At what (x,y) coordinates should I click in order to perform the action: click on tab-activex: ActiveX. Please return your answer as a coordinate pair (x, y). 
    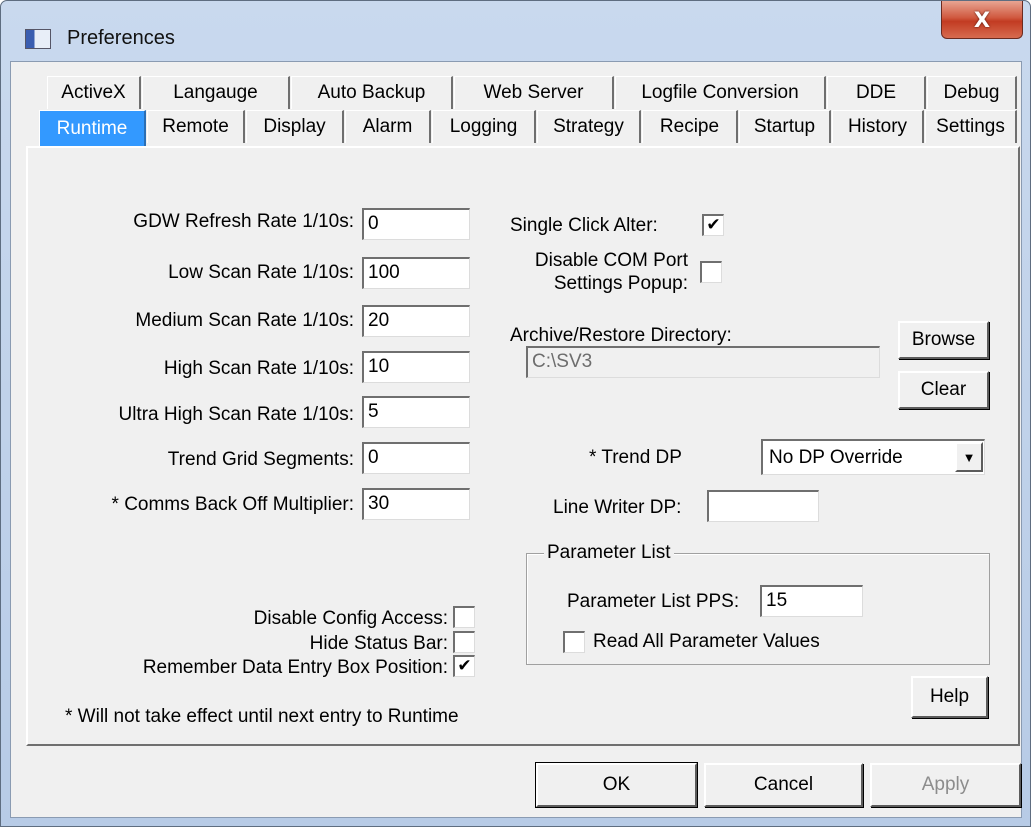
    Looking at the image, I should click on (94, 92).